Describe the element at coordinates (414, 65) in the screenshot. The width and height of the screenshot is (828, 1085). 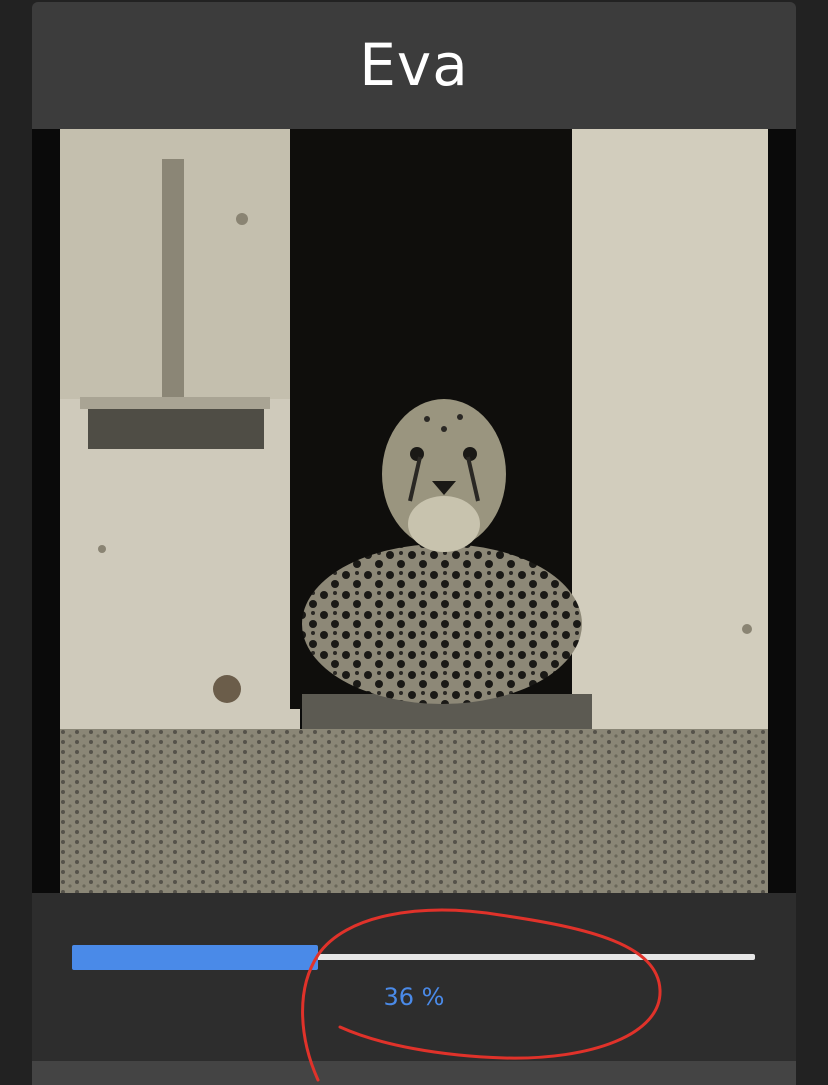
I see `pet-name-title: Eva` at that location.